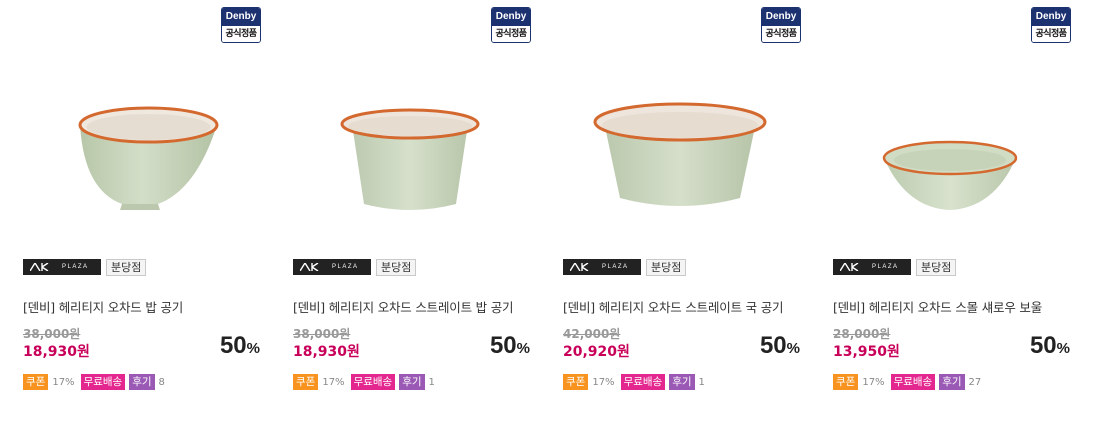 This screenshot has width=1100, height=430. Describe the element at coordinates (685, 306) in the screenshot. I see `product-name: [덴비] 헤리티지 오차드 스트레이트 국 공기` at that location.